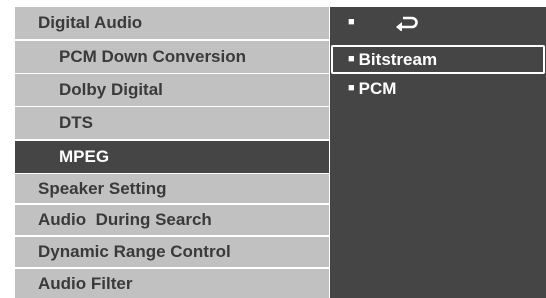 The image size is (546, 298). What do you see at coordinates (172, 23) in the screenshot?
I see `menu-item-digital-audio: Digital Audio` at bounding box center [172, 23].